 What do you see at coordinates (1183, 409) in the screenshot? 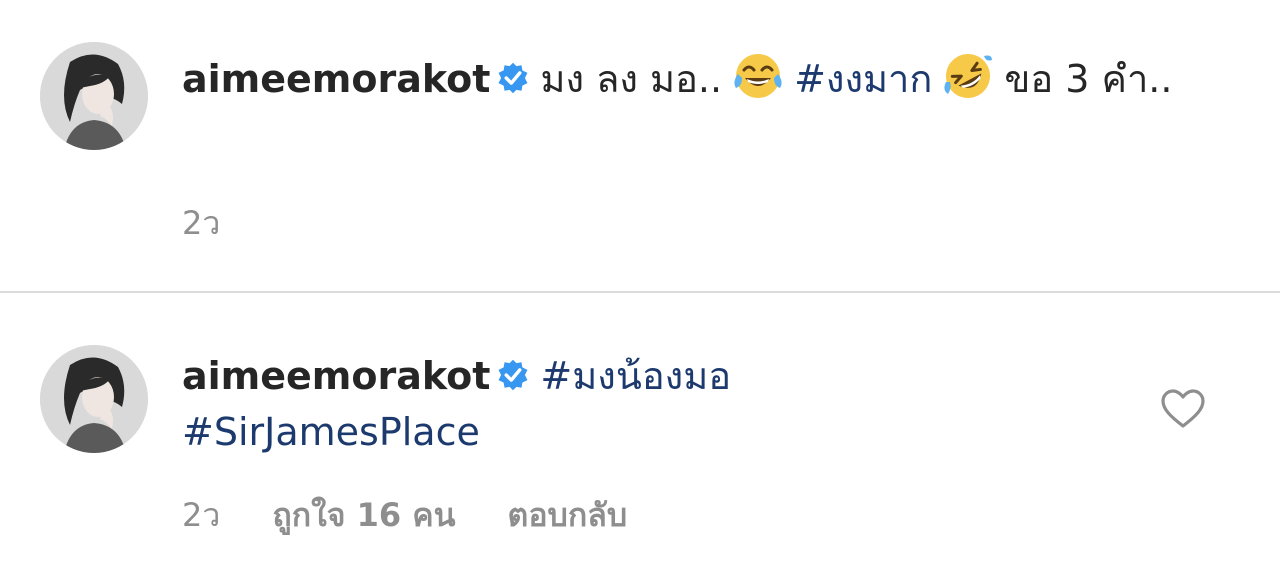
I see `heart-icon` at bounding box center [1183, 409].